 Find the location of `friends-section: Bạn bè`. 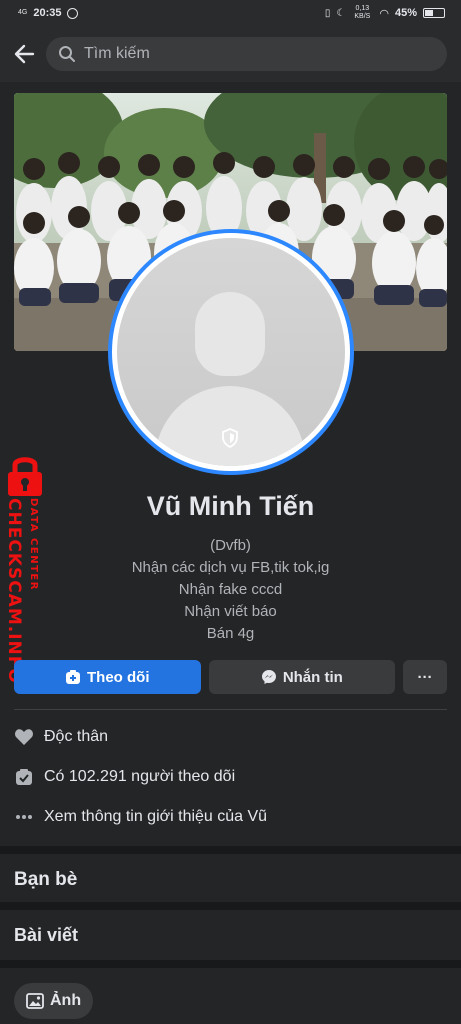

friends-section: Bạn bè is located at coordinates (230, 874).